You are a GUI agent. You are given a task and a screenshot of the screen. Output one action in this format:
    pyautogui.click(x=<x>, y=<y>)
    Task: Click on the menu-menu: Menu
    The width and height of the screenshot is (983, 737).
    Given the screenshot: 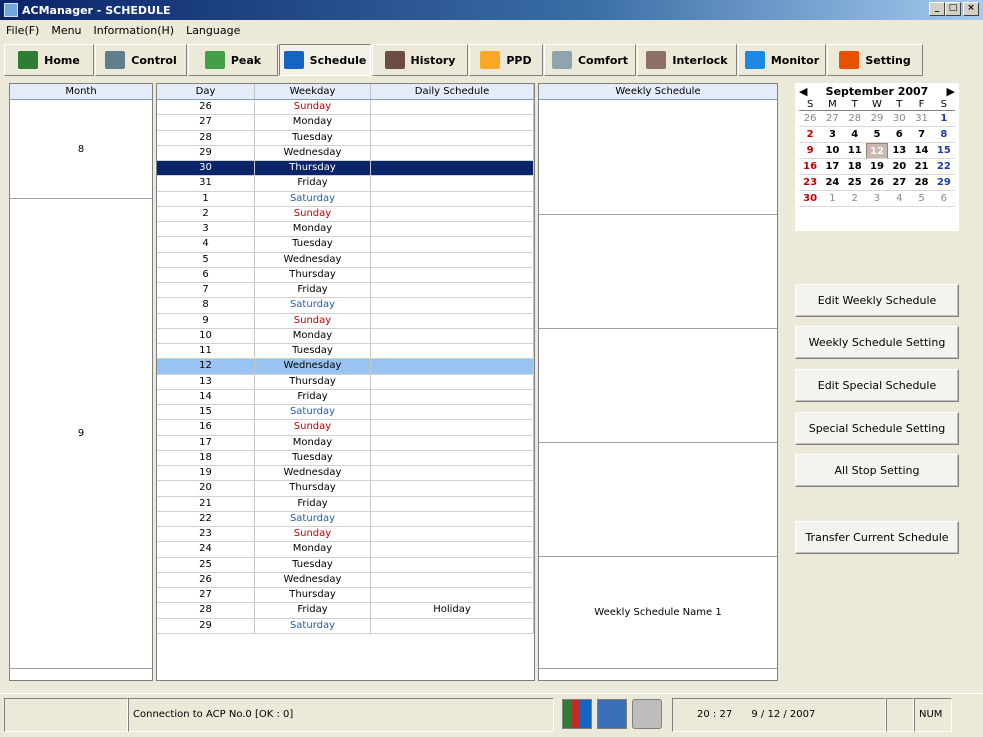 What is the action you would take?
    pyautogui.click(x=66, y=30)
    